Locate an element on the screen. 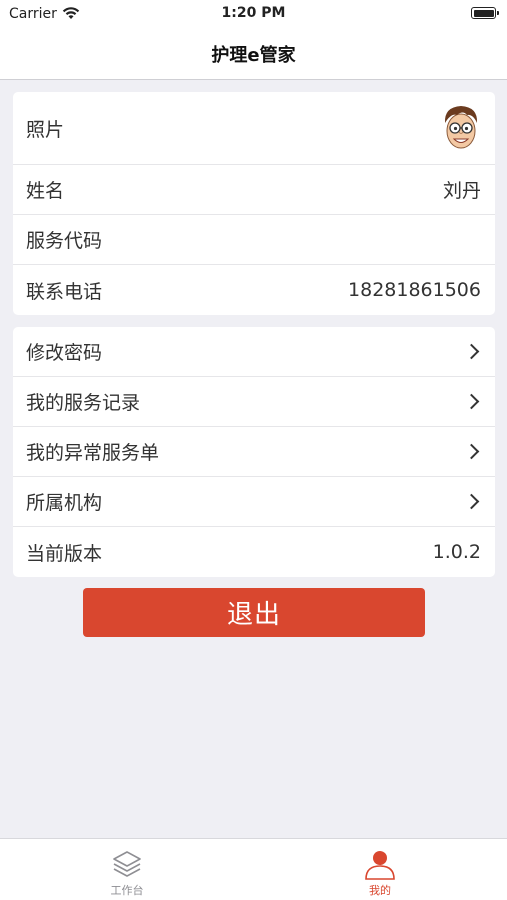 The height and width of the screenshot is (900, 507). tab-mine: 我的 is located at coordinates (380, 869).